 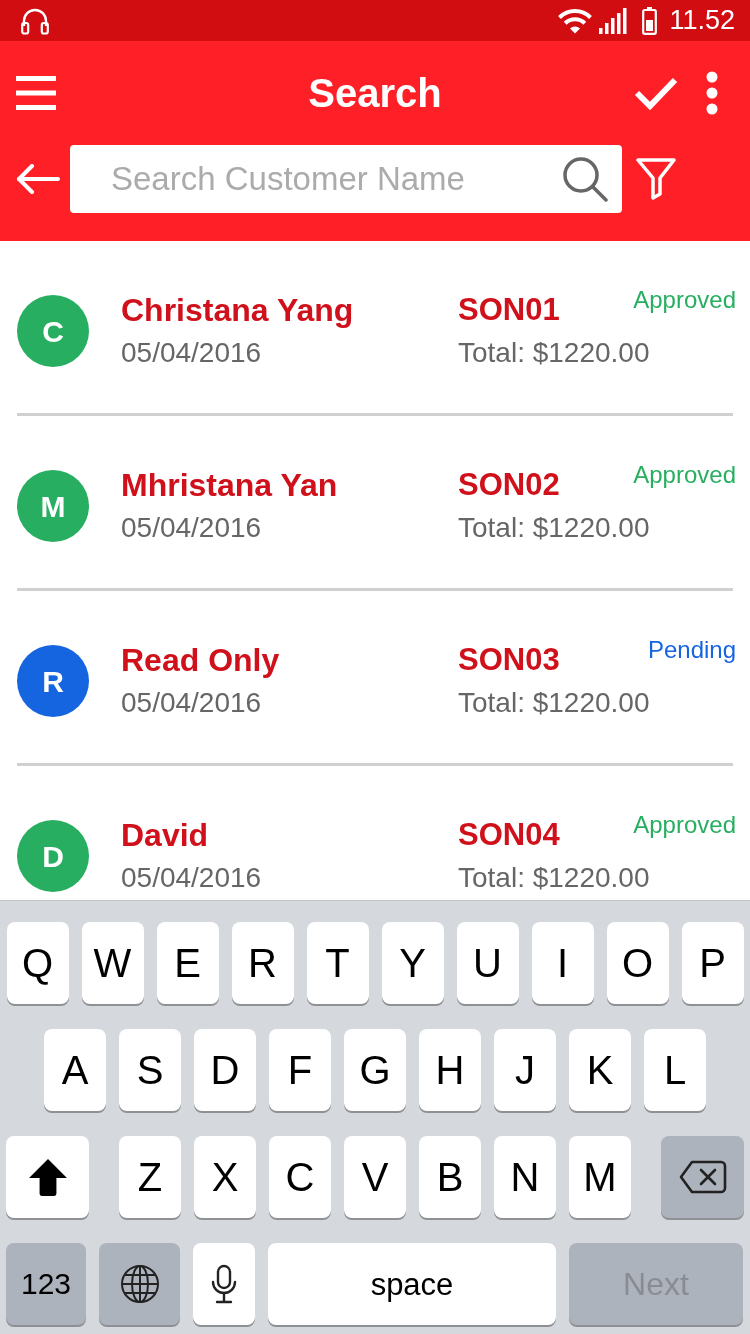 I want to click on letter-key: R, so click(x=262, y=963).